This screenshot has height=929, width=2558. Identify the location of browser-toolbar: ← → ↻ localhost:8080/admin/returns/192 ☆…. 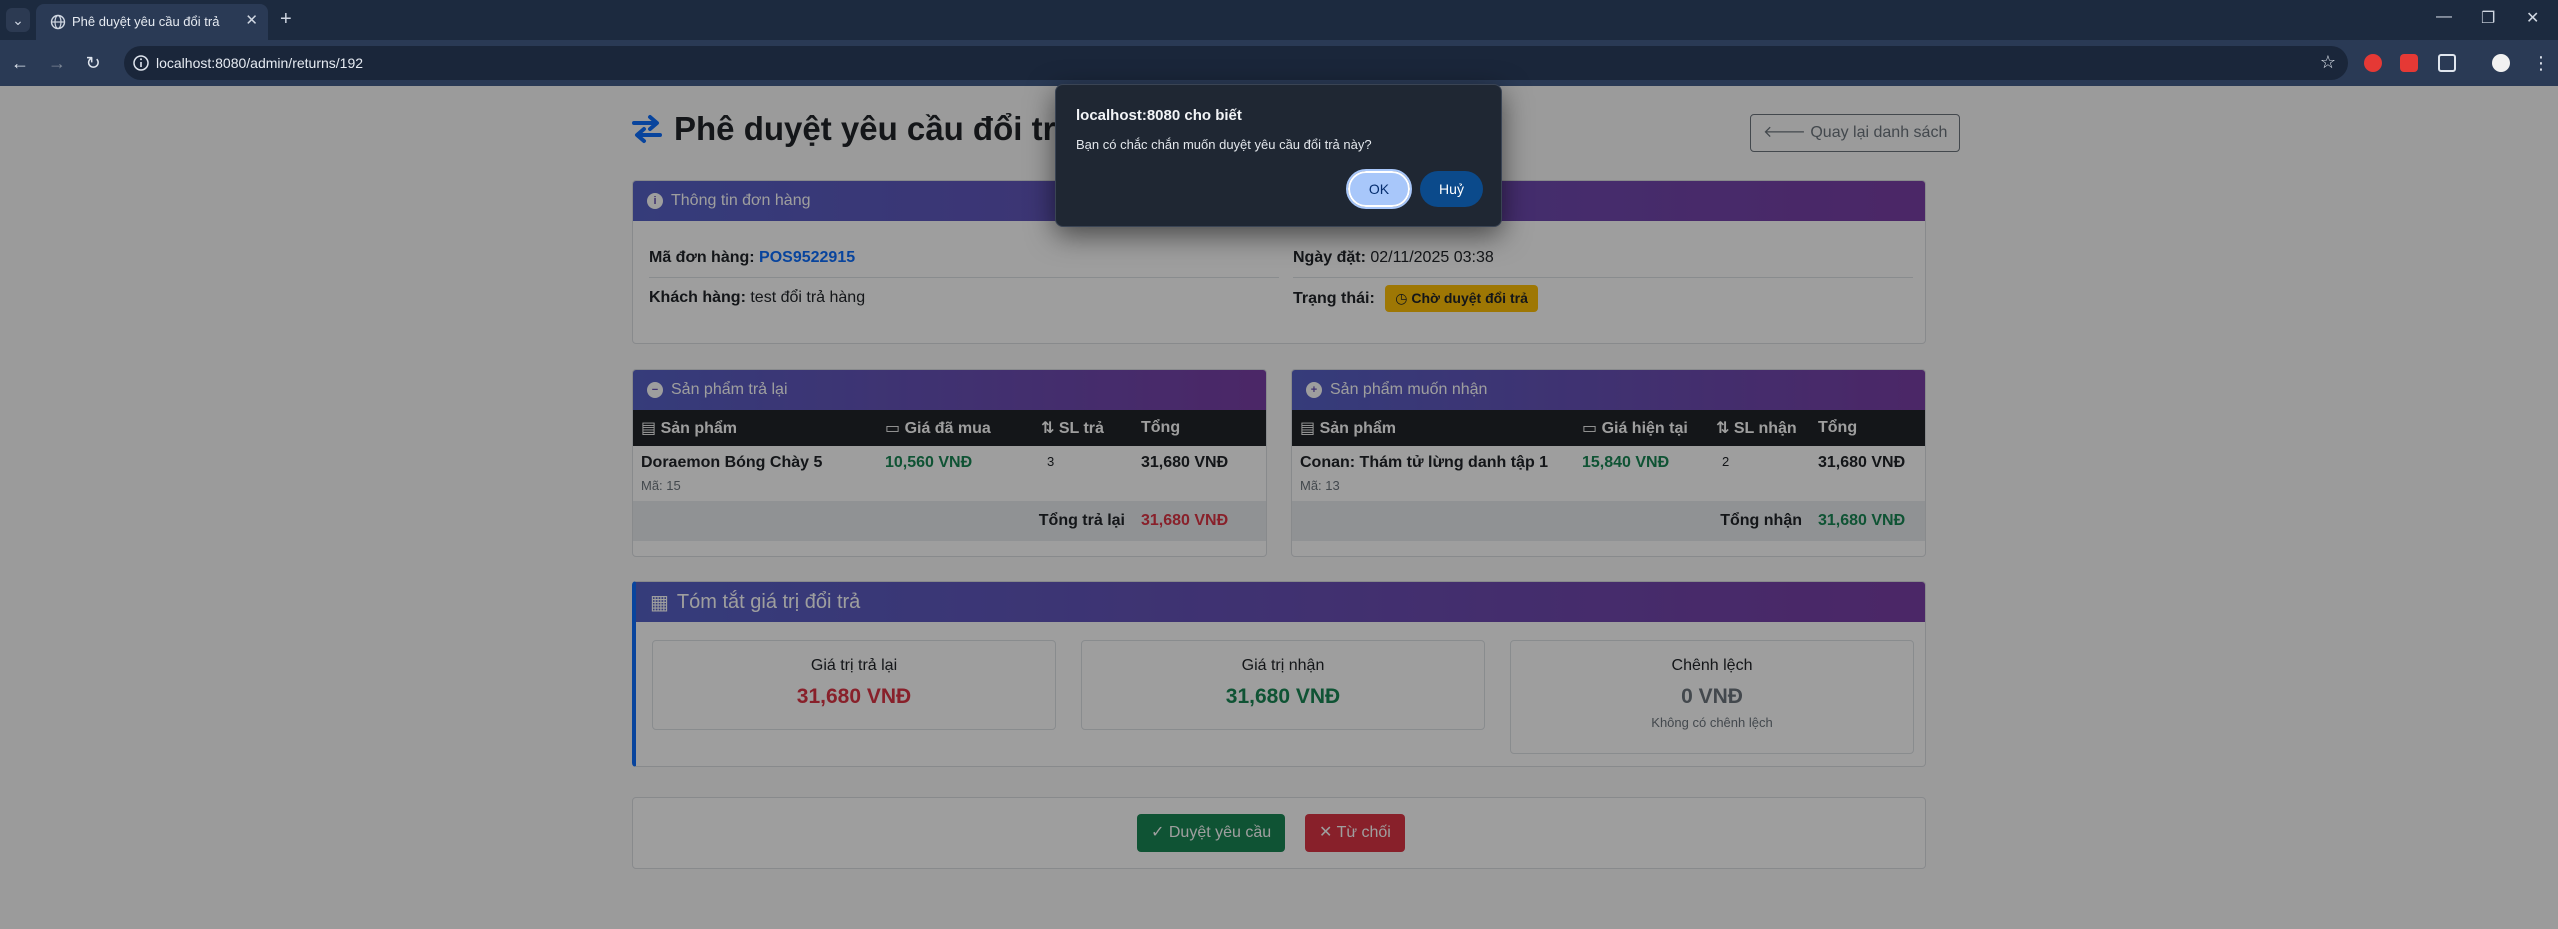
(1279, 63).